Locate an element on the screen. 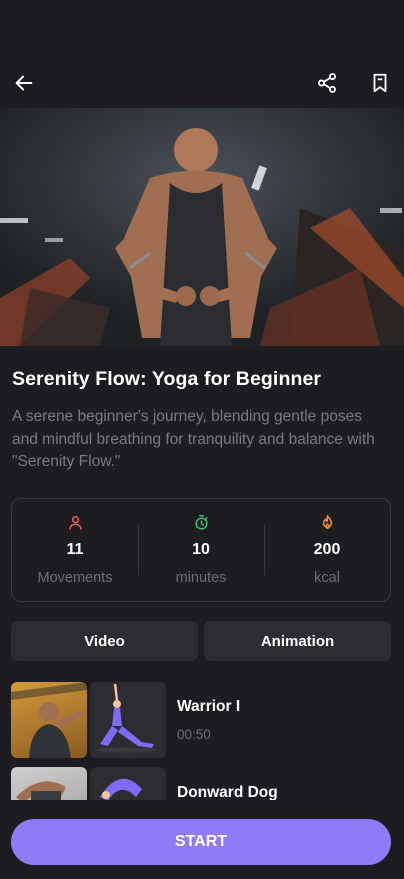  list-item: Donward Dog is located at coordinates (202, 783).